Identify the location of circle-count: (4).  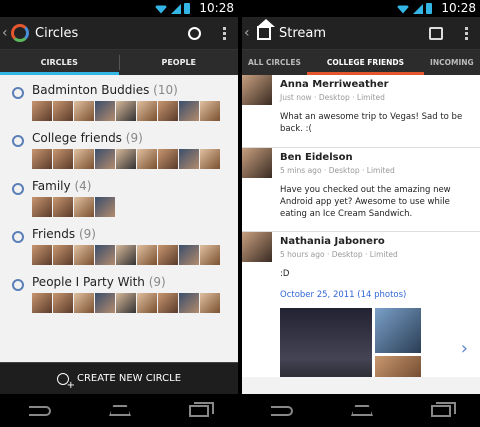
(83, 186).